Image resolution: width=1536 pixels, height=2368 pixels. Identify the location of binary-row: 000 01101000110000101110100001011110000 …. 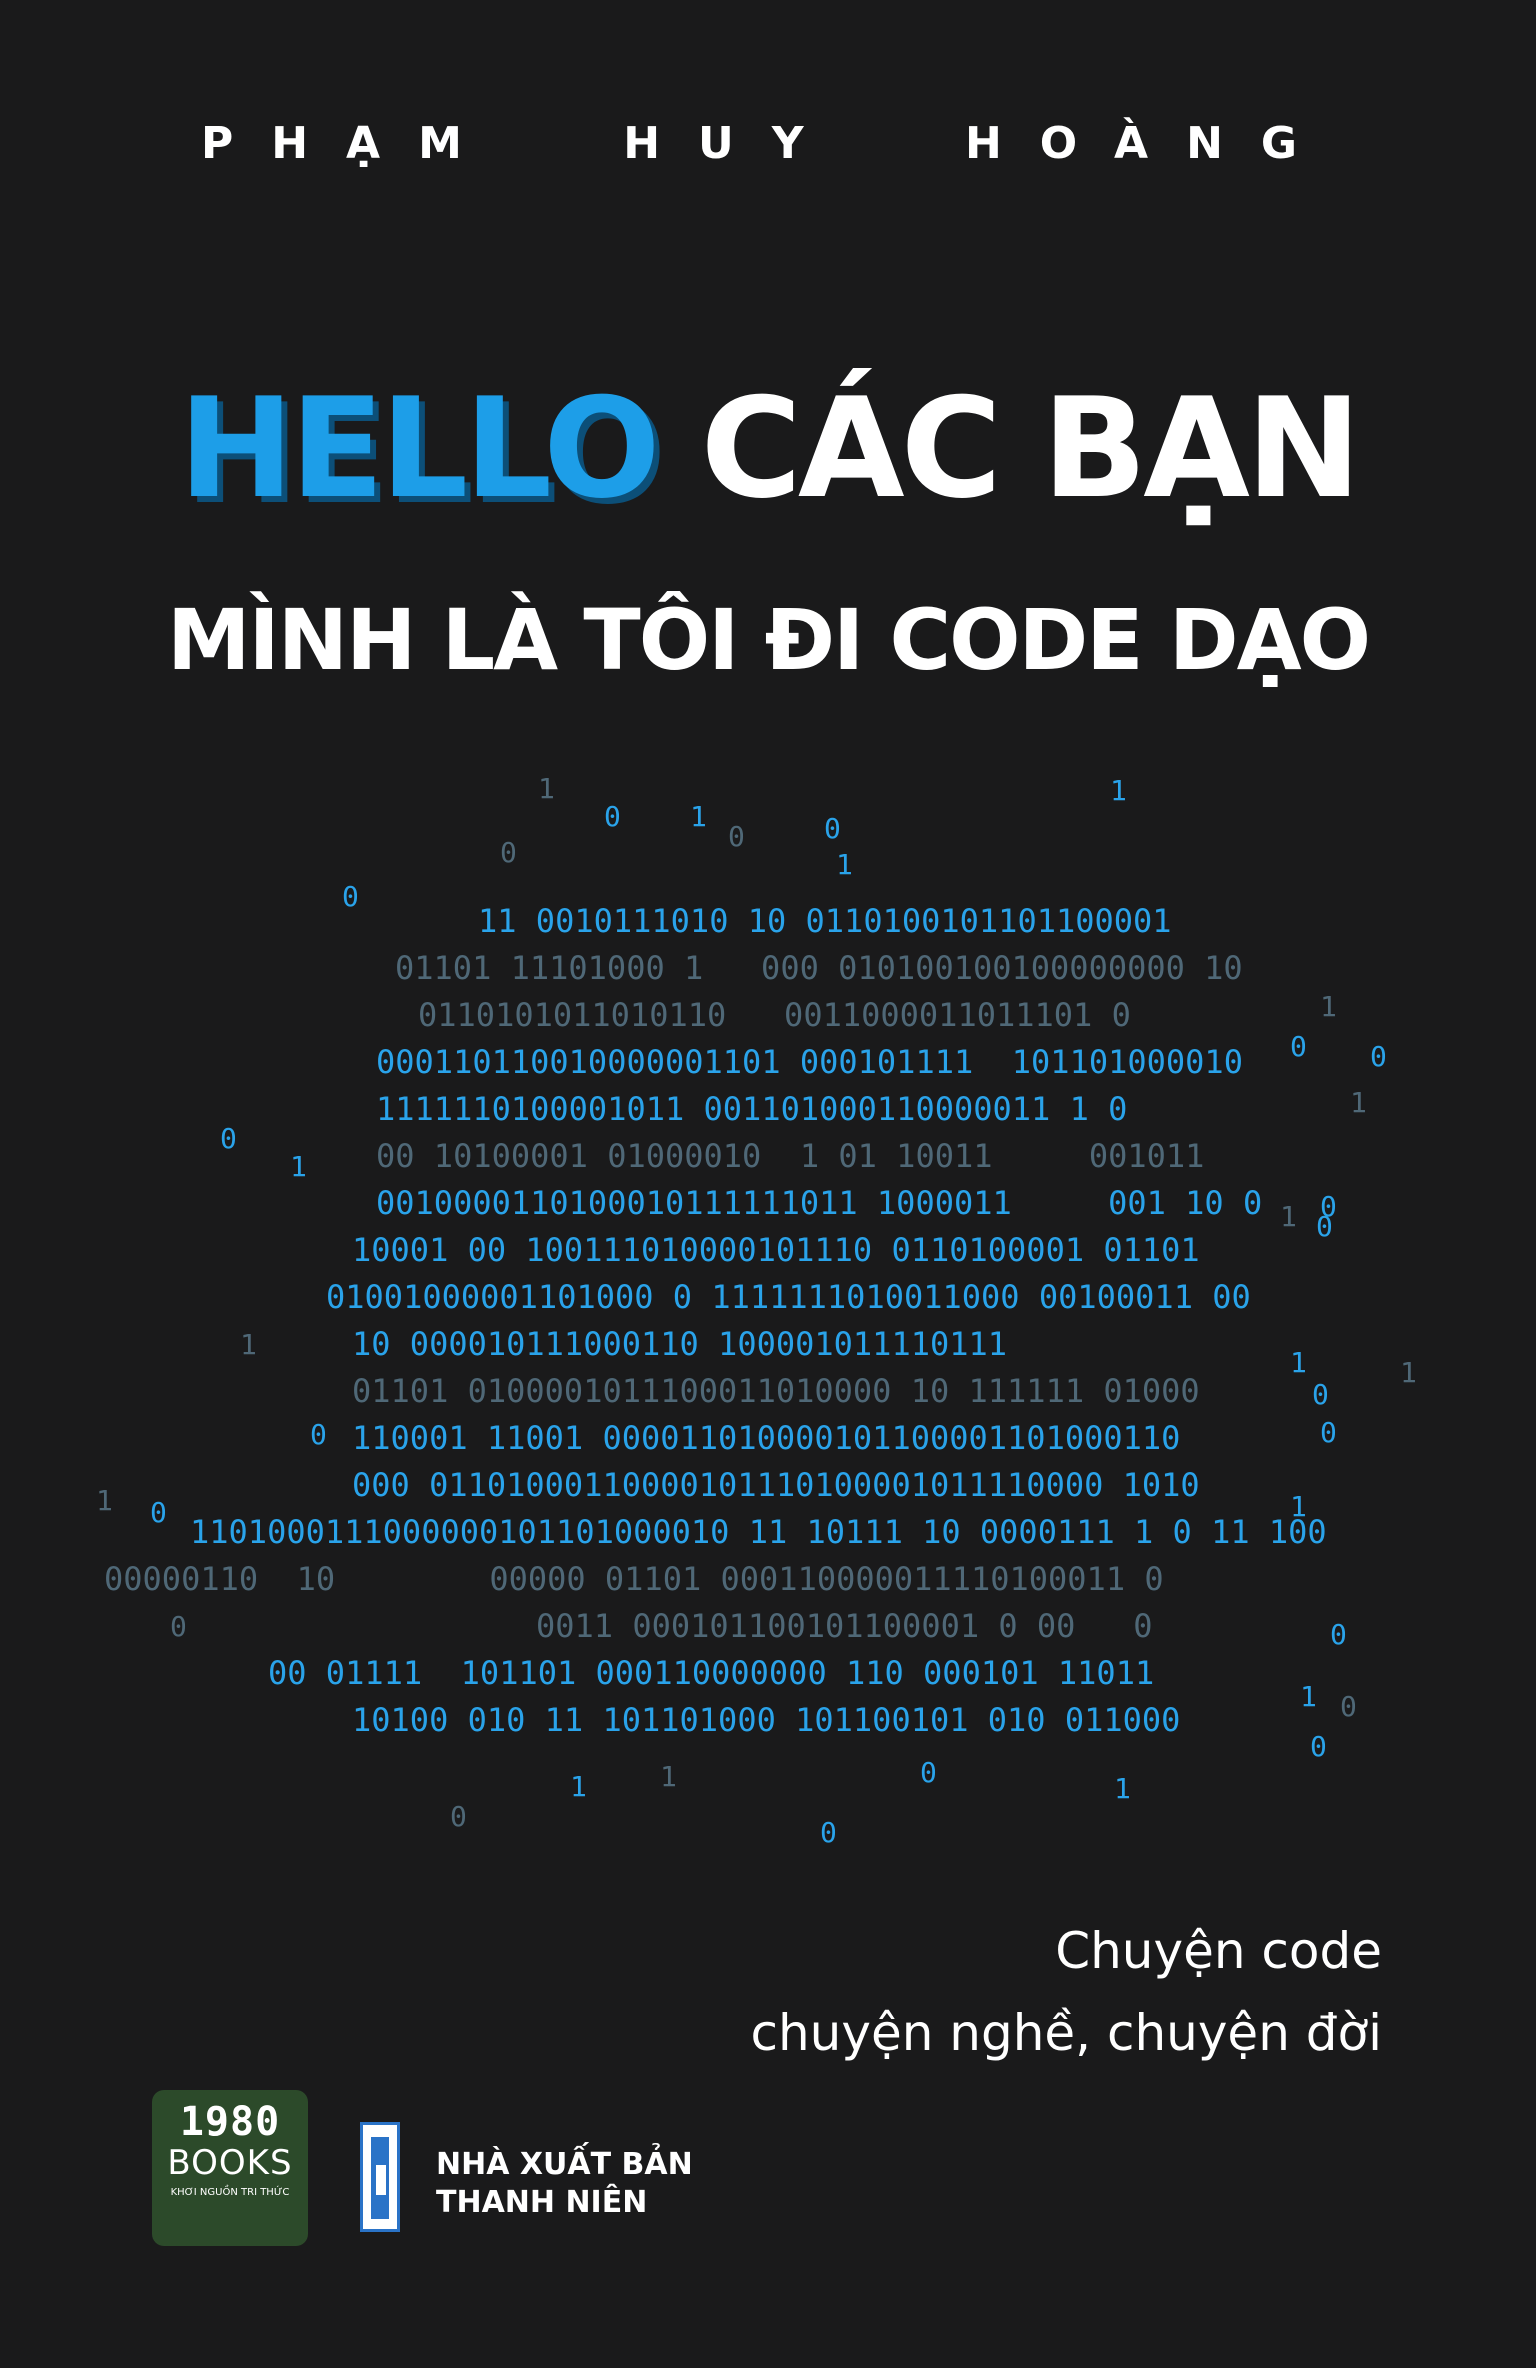
(776, 1485).